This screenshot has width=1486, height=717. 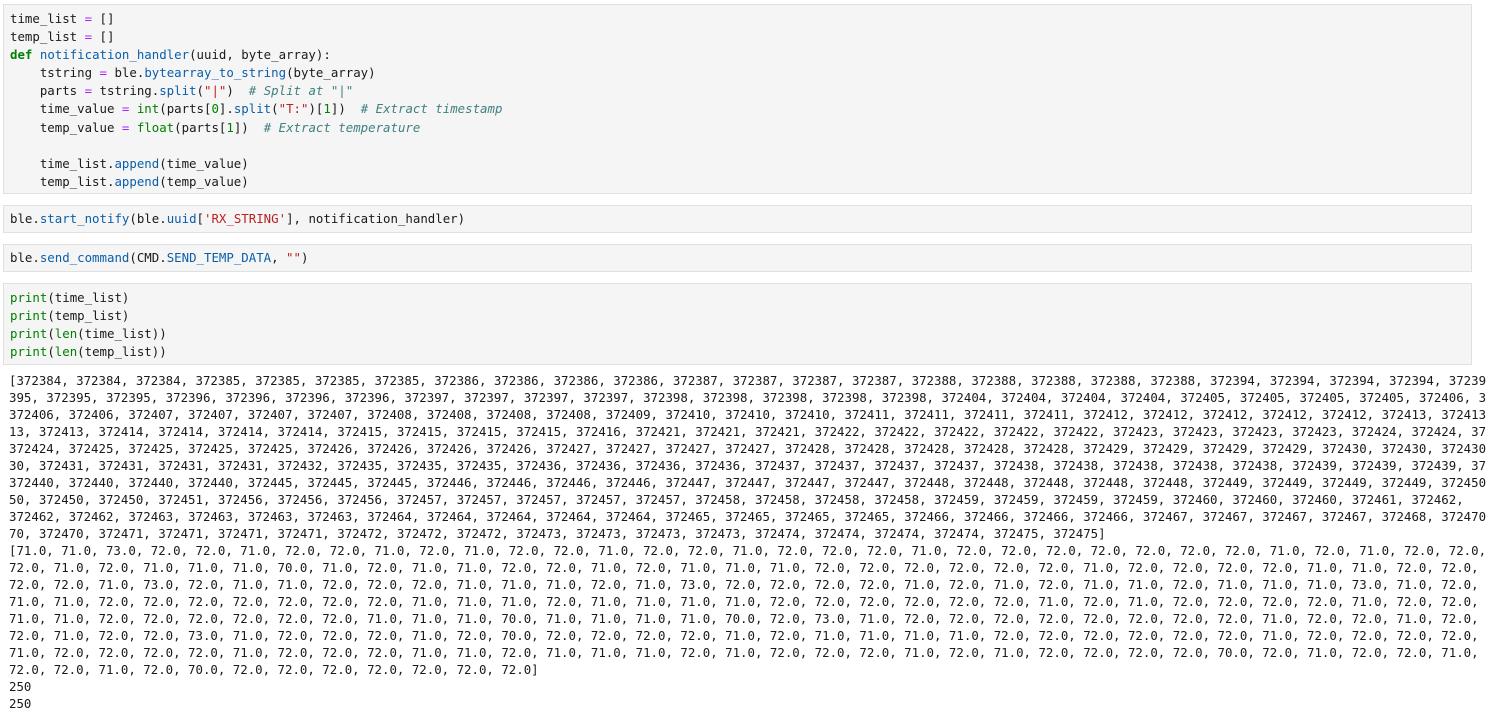 I want to click on code-token: 0, so click(x=215, y=109).